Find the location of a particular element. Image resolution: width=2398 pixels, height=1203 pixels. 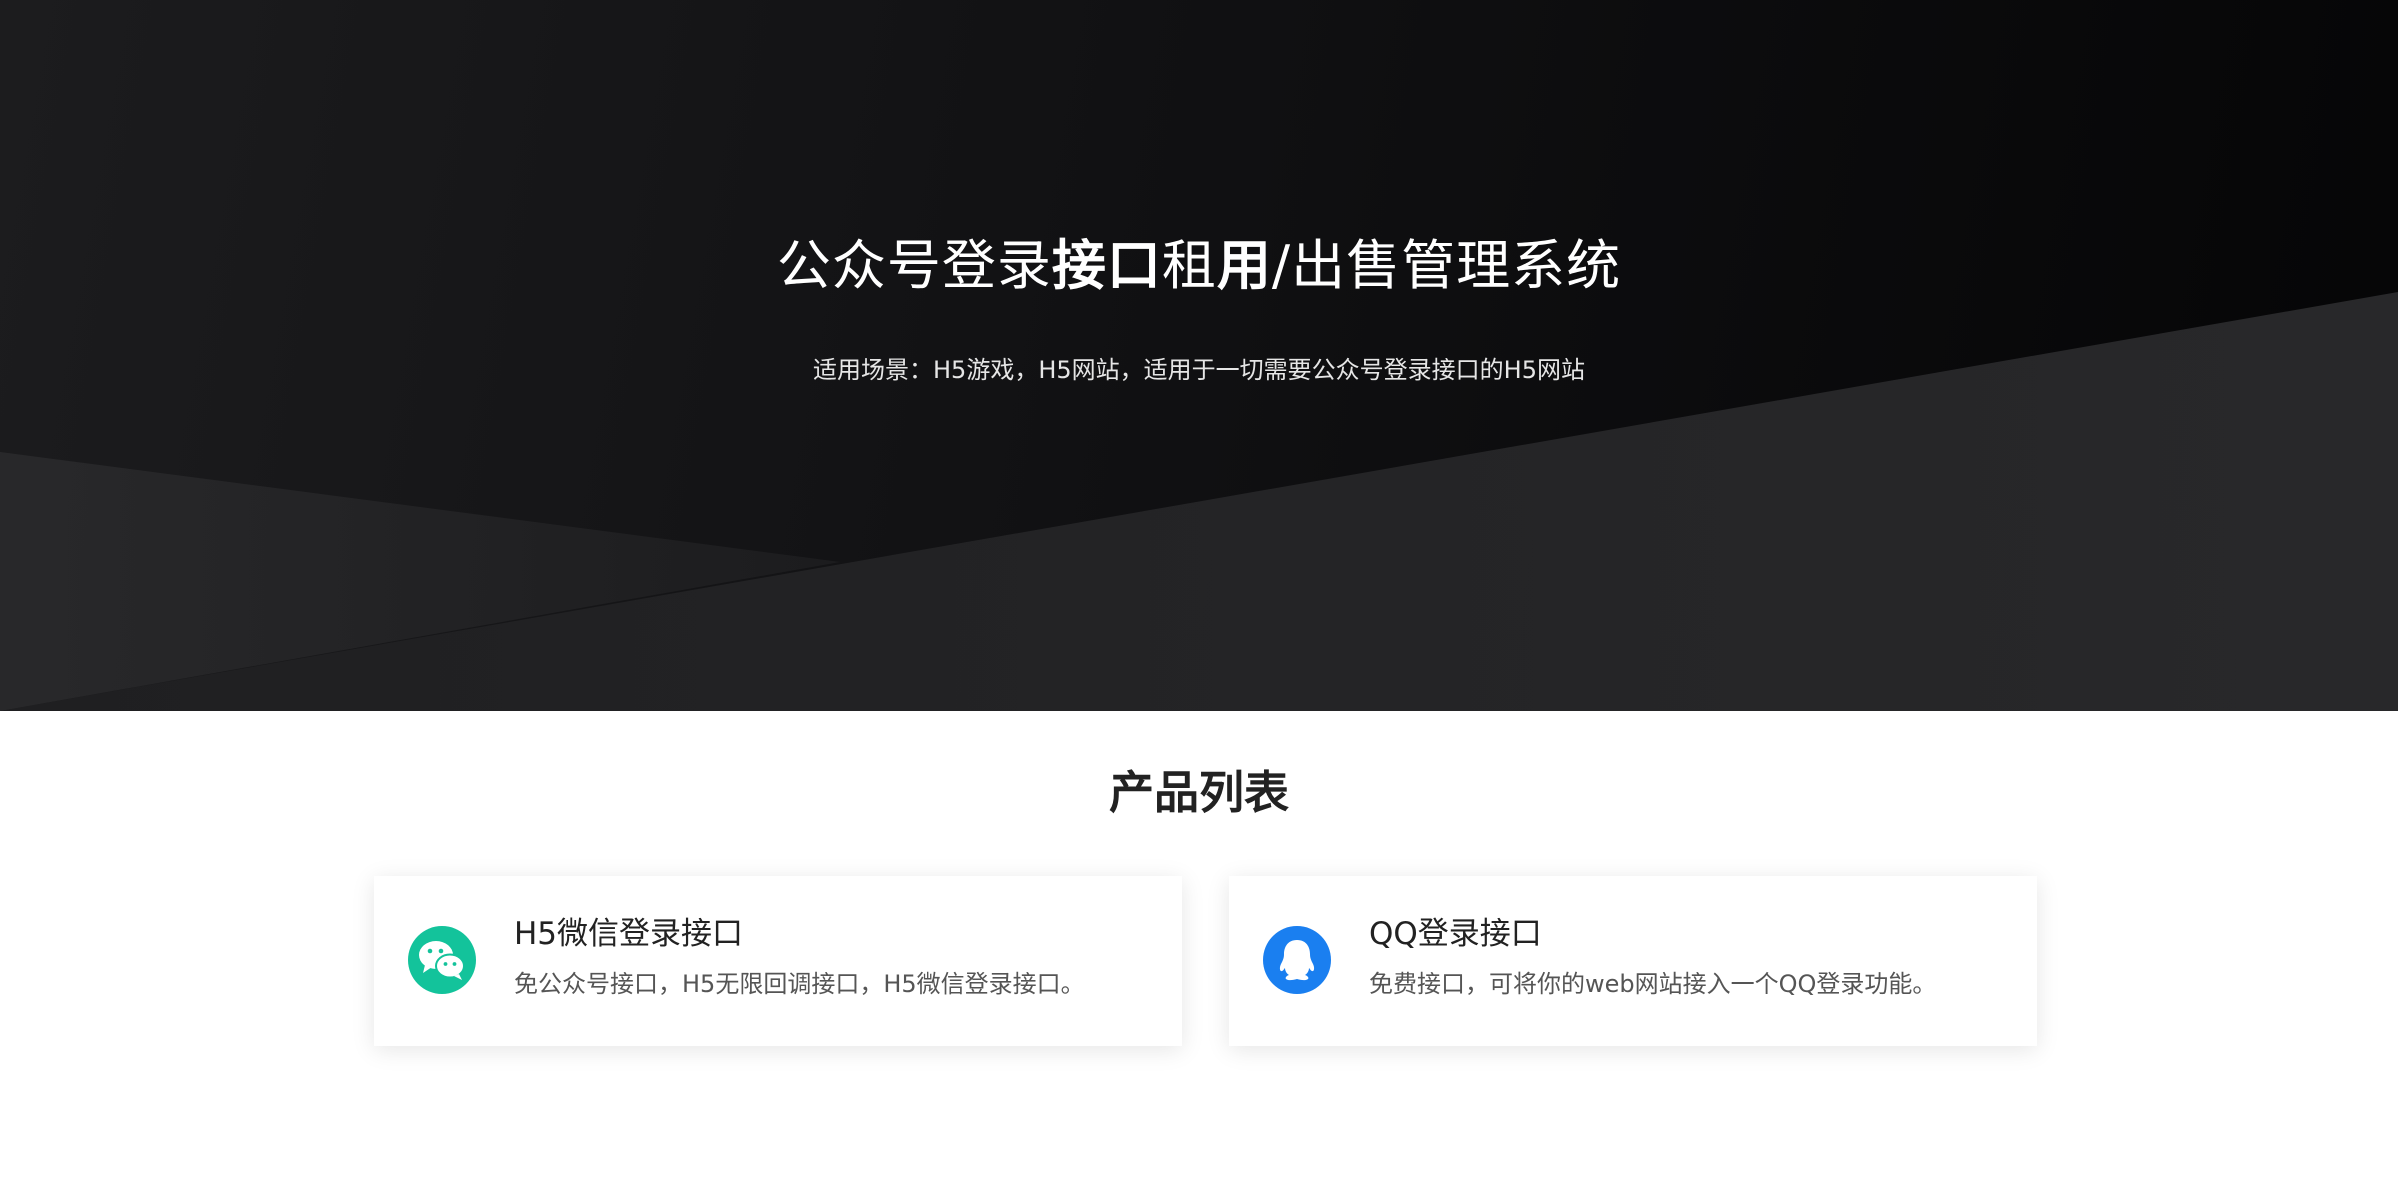

product-description: 免公众号接口，H5无限回调接口，H5微信登录接口。 is located at coordinates (799, 984).